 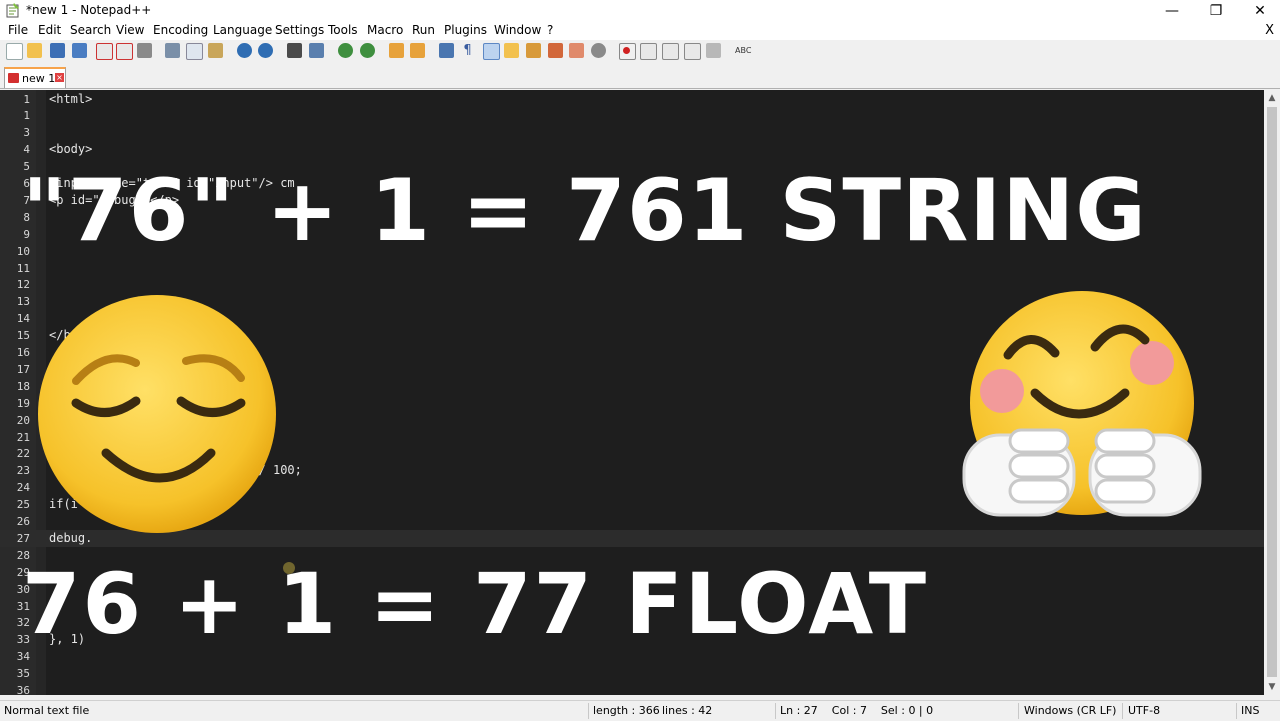 What do you see at coordinates (626, 710) in the screenshot?
I see `status-length: length : 366` at bounding box center [626, 710].